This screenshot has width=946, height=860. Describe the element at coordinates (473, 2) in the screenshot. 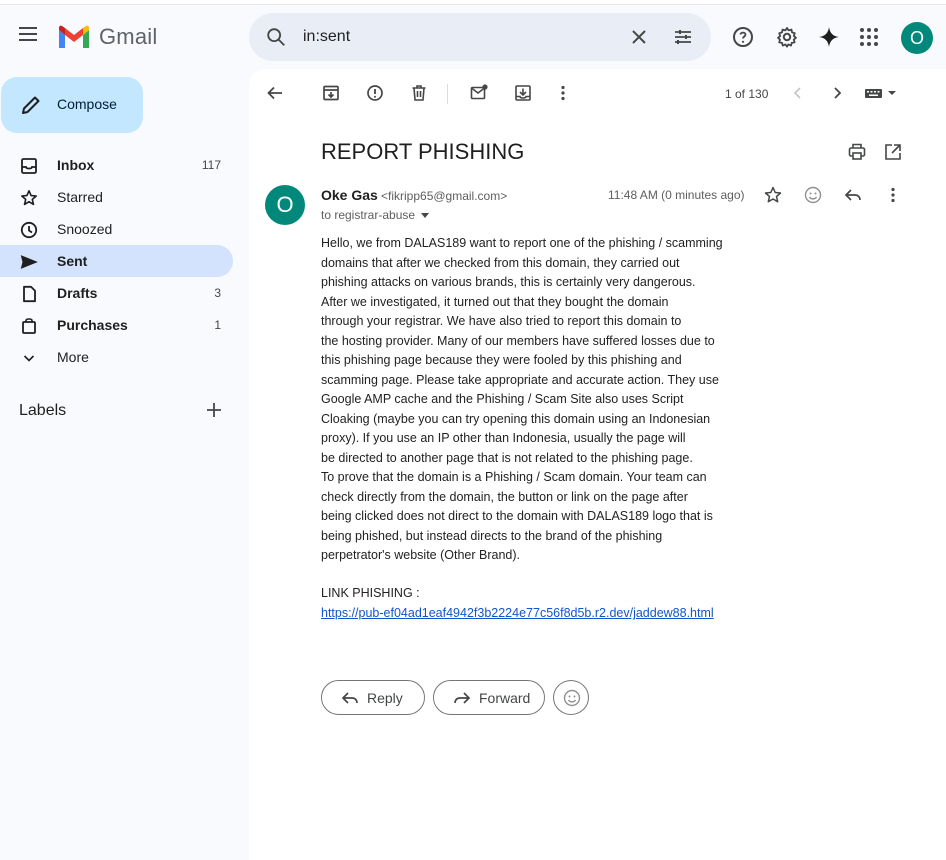

I see `window-top-strip` at that location.